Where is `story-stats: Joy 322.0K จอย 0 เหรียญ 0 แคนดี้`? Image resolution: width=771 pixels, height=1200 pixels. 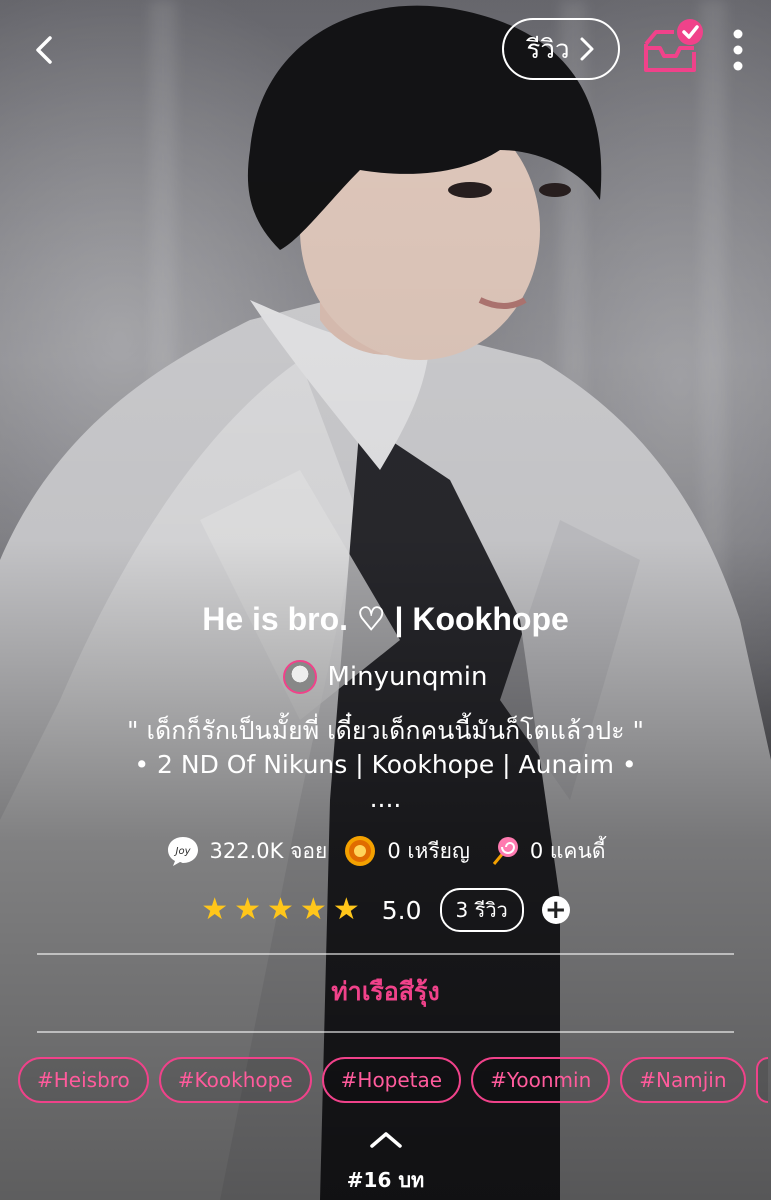
story-stats: Joy 322.0K จอย 0 เหรียญ 0 แคนดี้ is located at coordinates (385, 851).